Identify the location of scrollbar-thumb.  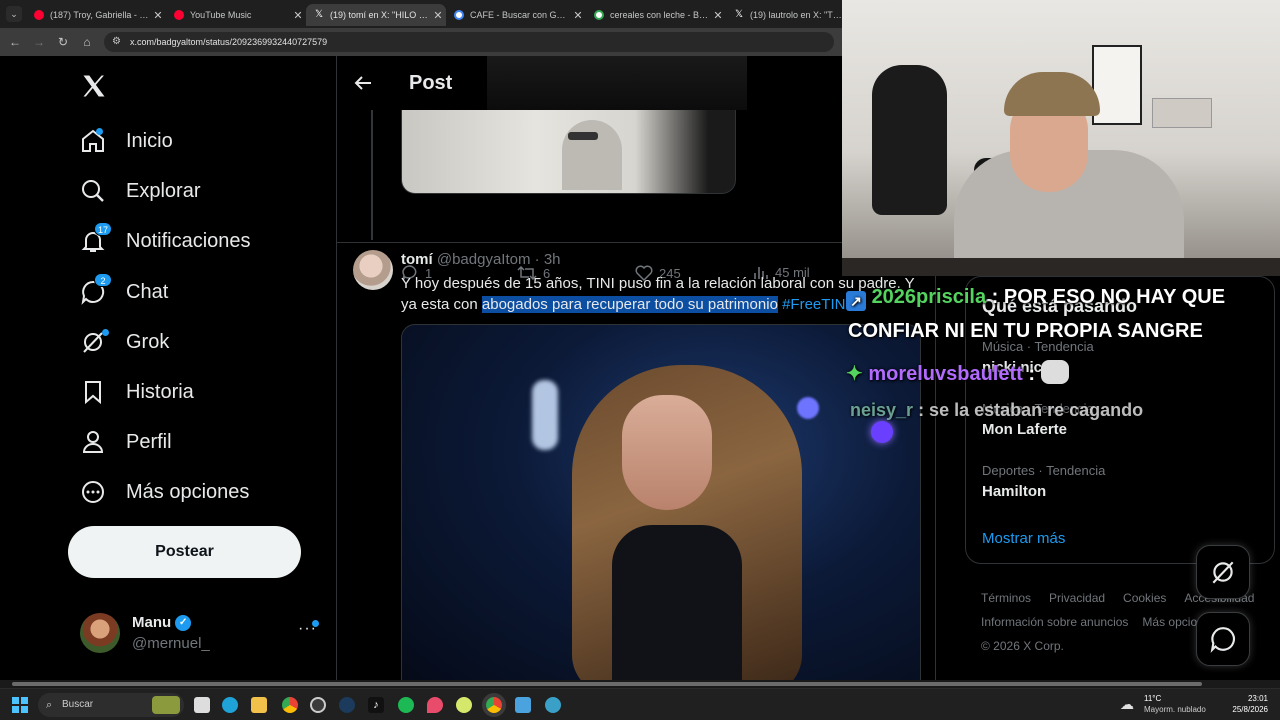
(607, 684).